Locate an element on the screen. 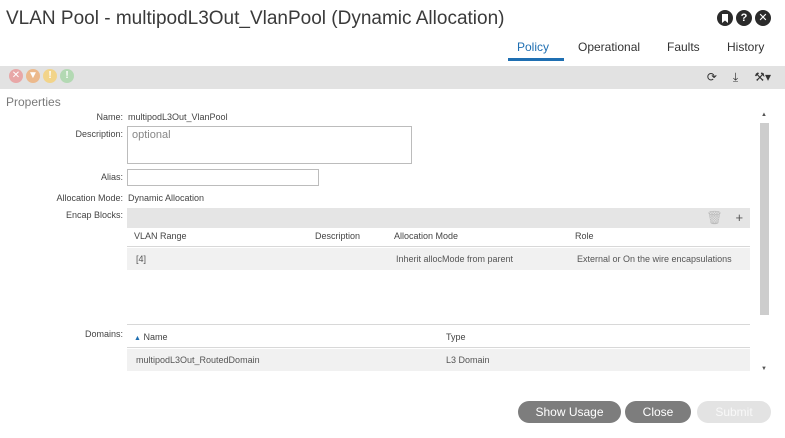 The height and width of the screenshot is (438, 785). description-label: Description: is located at coordinates (99, 134).